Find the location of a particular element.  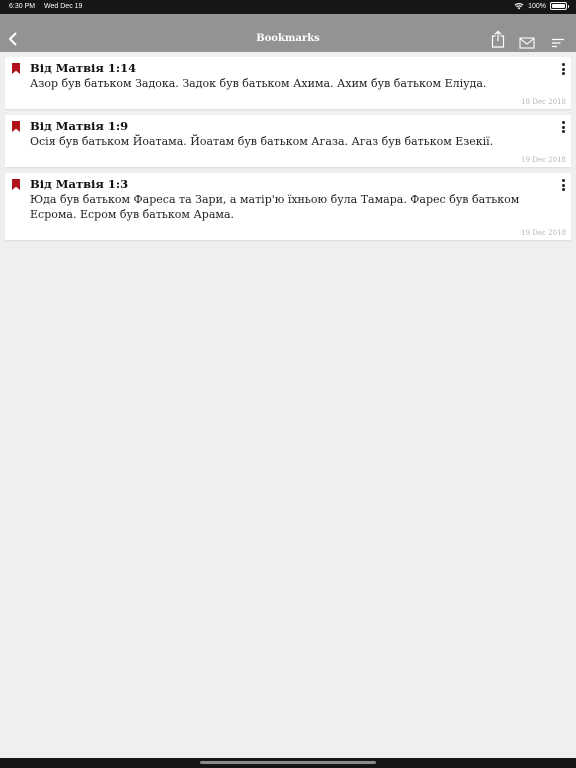

status-time: 6:30 PM is located at coordinates (22, 6).